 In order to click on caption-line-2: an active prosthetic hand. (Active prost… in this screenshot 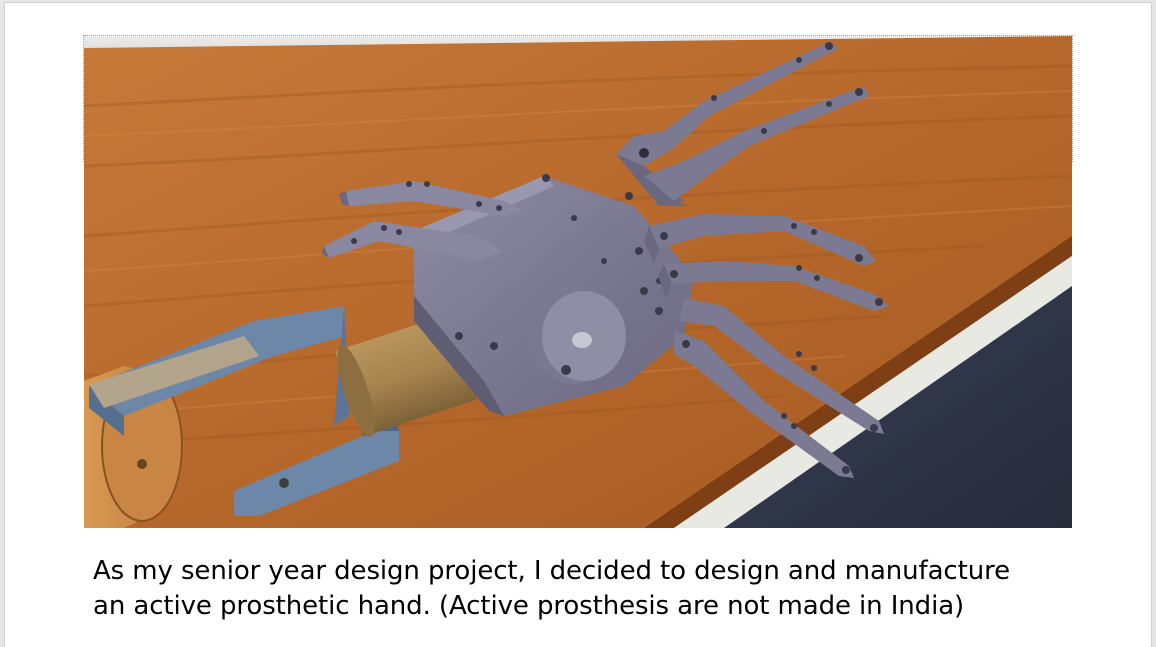, I will do `click(529, 606)`.